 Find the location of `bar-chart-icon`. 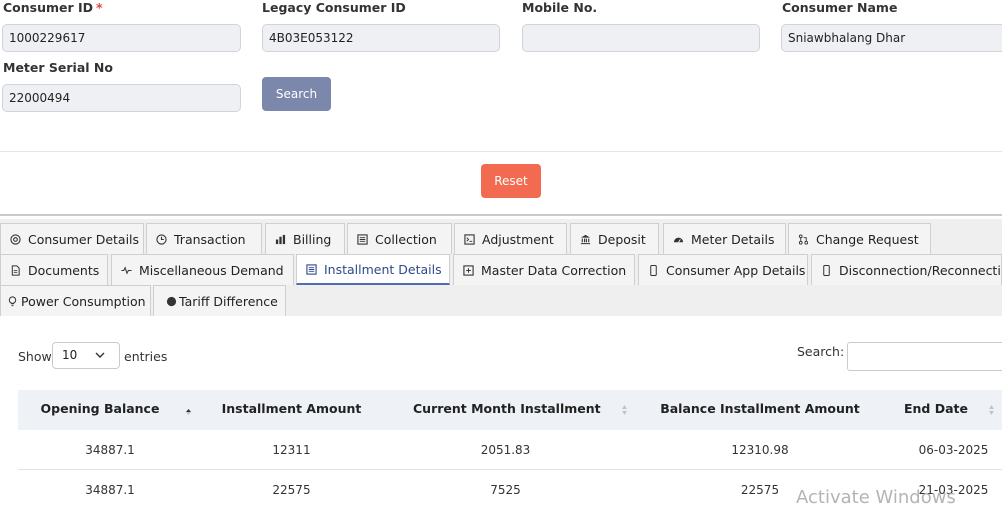

bar-chart-icon is located at coordinates (280, 239).